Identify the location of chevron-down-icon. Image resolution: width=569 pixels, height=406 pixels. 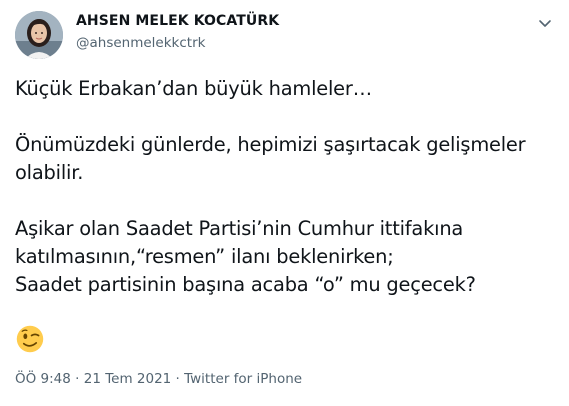
(545, 23).